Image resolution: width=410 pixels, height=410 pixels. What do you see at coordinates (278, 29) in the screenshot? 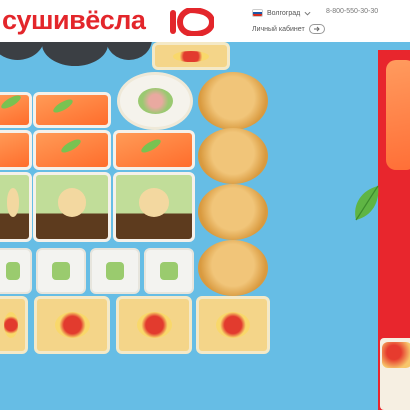
I see `cabinet-label: Личный кабинет` at bounding box center [278, 29].